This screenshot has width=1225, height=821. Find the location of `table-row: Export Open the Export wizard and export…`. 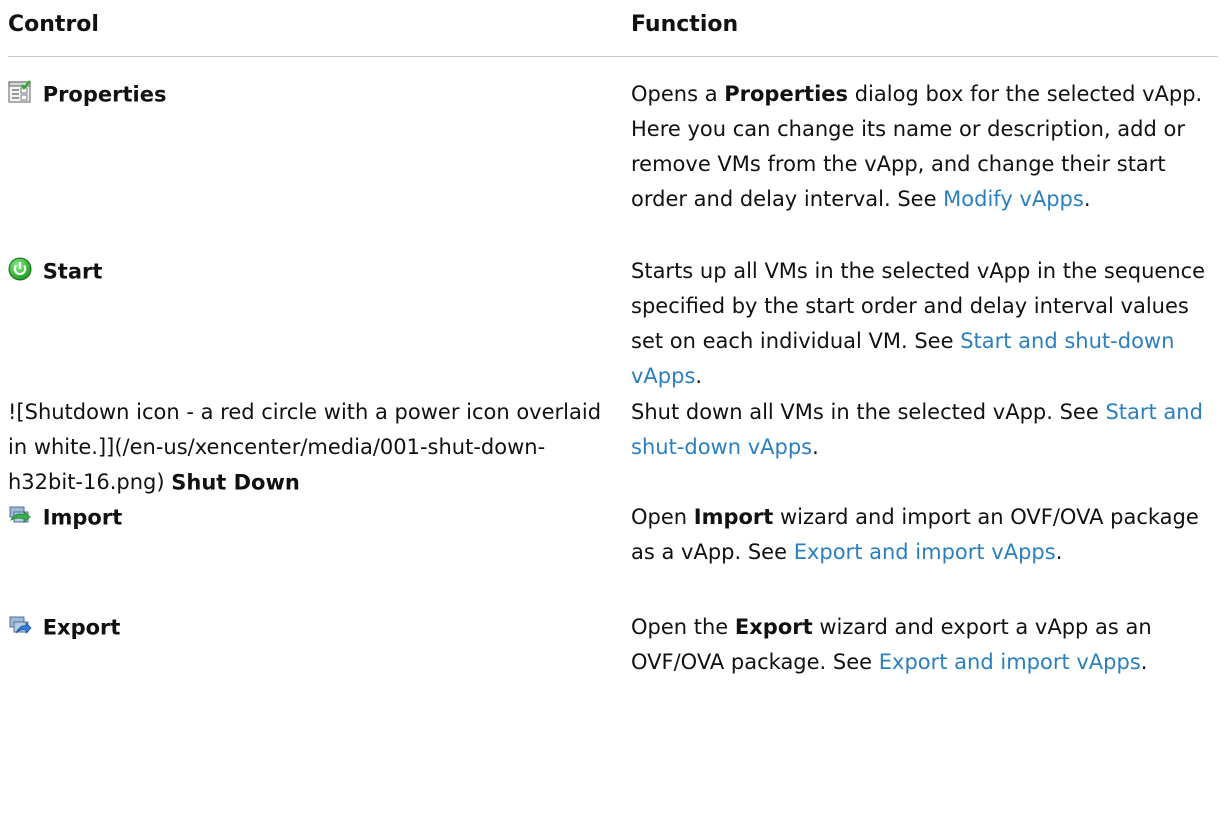

table-row: Export Open the Export wizard and export… is located at coordinates (613, 637).